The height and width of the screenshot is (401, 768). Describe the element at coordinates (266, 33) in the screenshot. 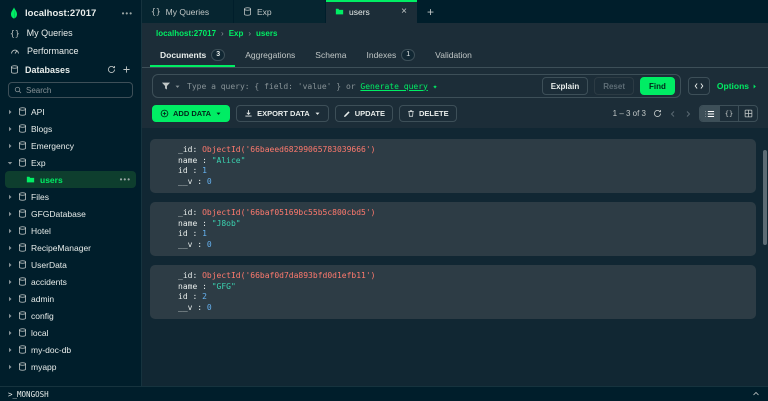

I see `breadcrumb-collection: users` at that location.